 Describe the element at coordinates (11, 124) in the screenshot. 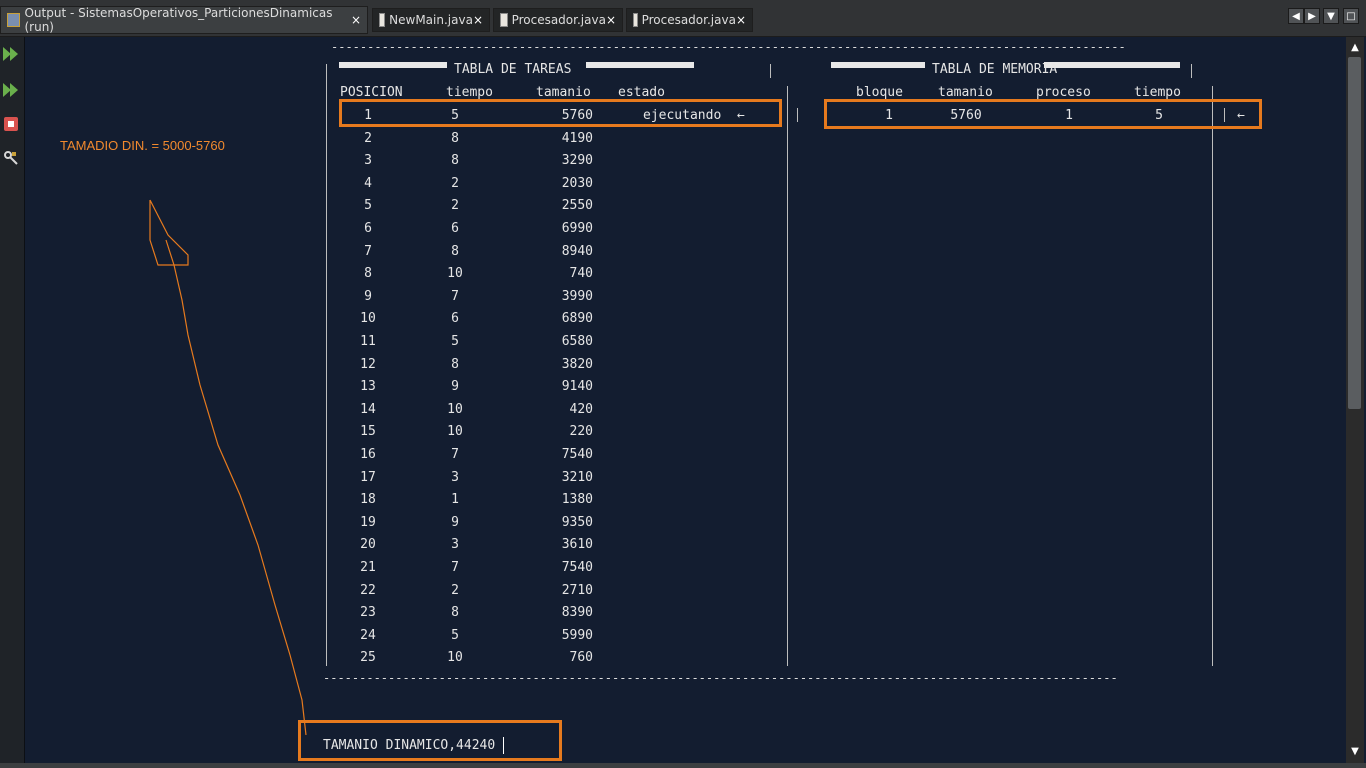

I see `stop-icon` at that location.